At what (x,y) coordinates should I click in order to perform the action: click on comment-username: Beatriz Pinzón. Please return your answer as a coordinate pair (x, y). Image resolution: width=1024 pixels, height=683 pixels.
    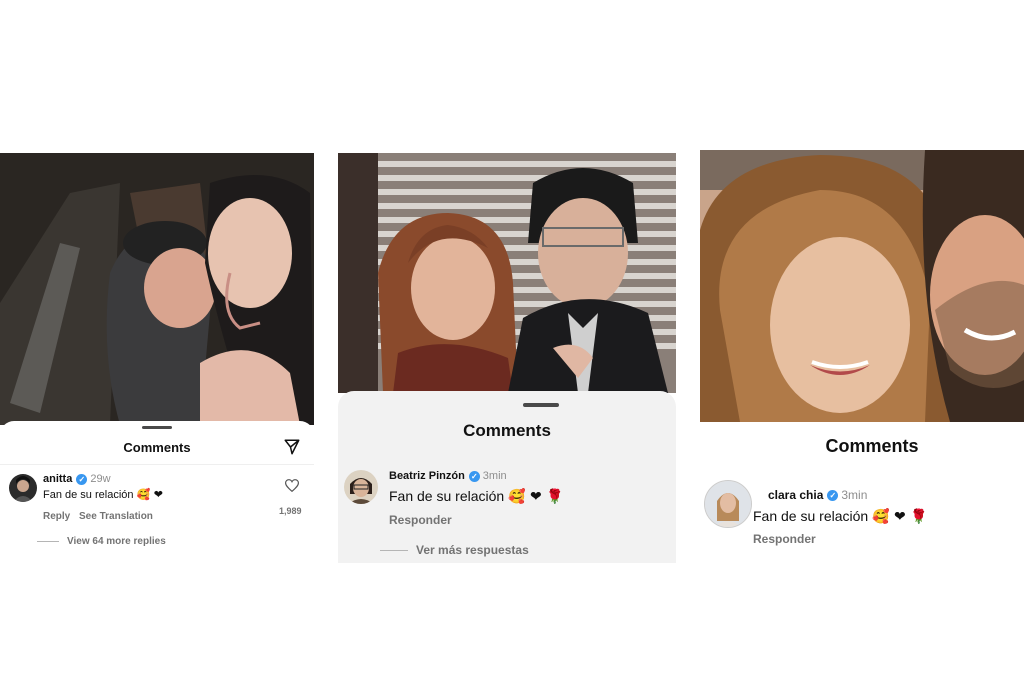
    Looking at the image, I should click on (427, 476).